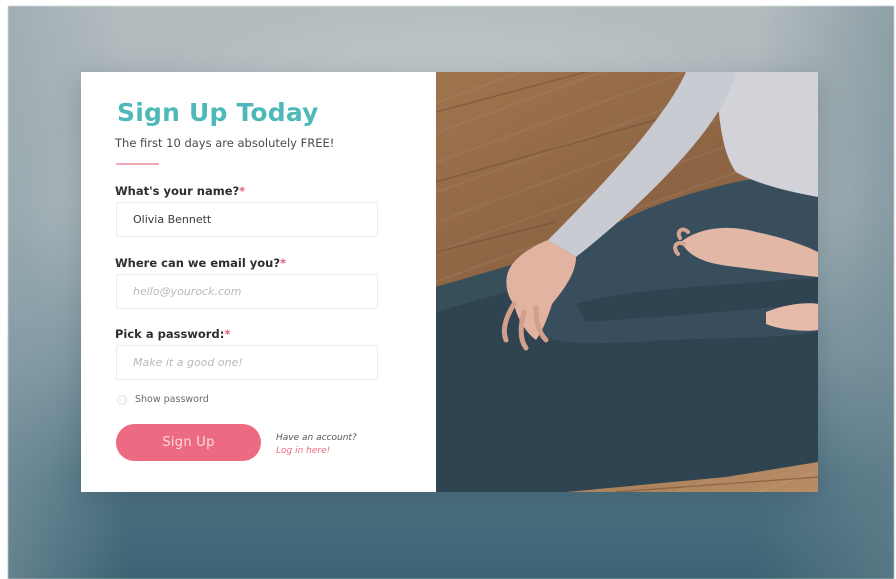 The image size is (896, 579). Describe the element at coordinates (767, 134) in the screenshot. I see `upper-body` at that location.